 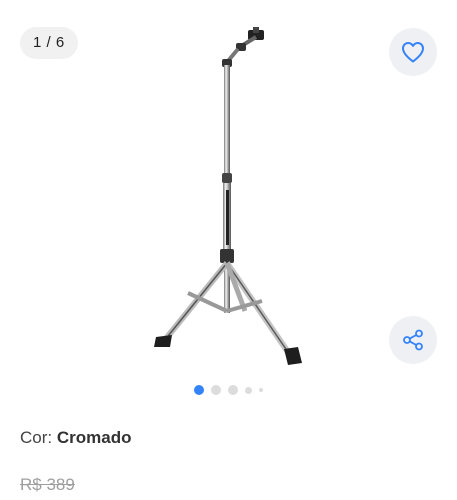 I want to click on original-price: R$ 389, so click(x=47, y=484).